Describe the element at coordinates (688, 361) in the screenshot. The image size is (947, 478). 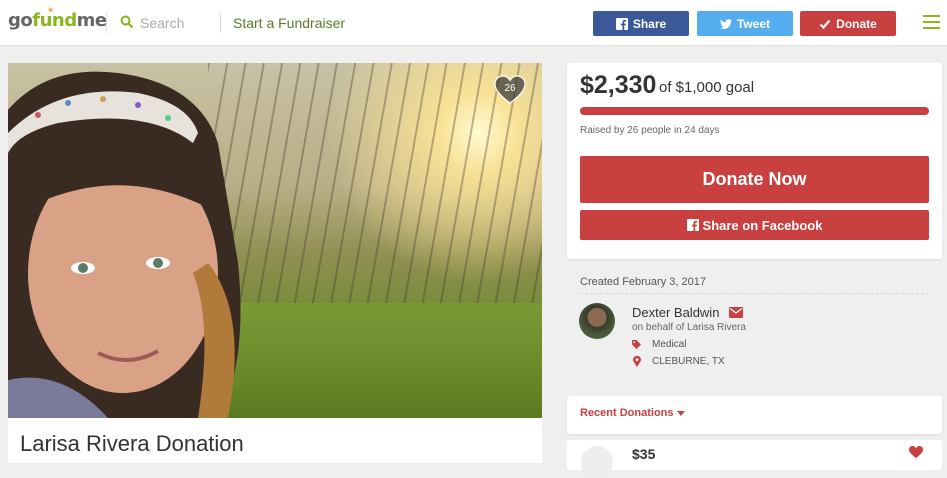
I see `location-text: CLEBURNE, TX` at that location.